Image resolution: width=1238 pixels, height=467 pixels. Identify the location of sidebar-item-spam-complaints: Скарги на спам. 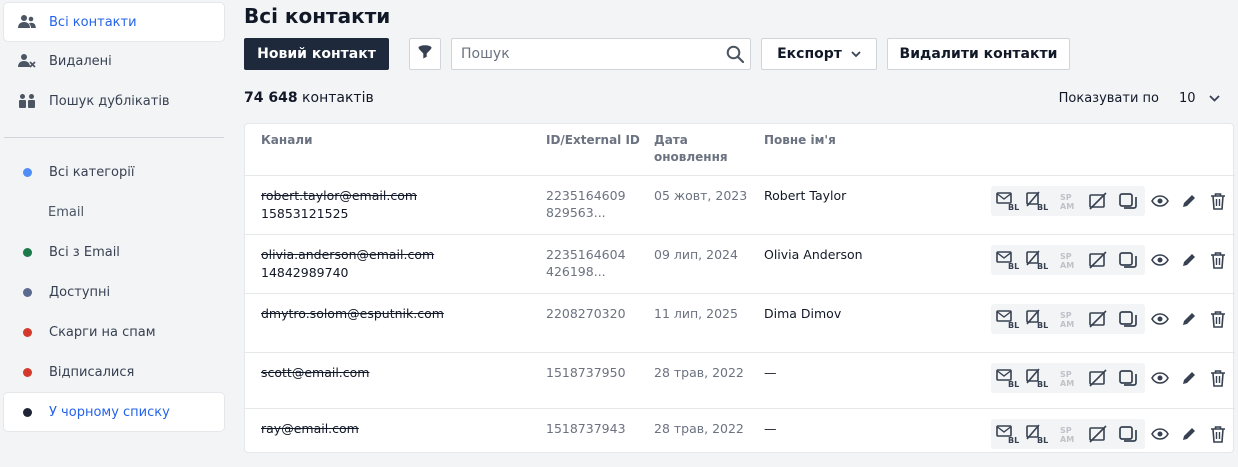
(114, 332).